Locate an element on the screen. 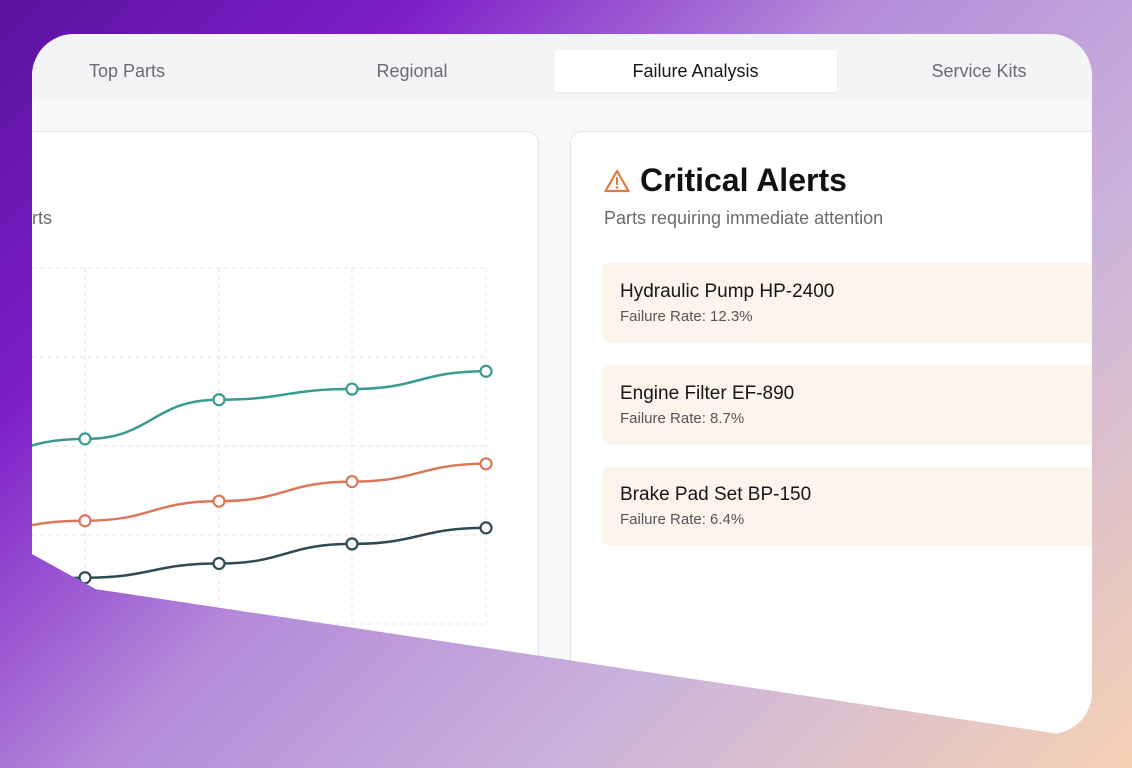 The image size is (1132, 768). tab-top-parts: Top Parts is located at coordinates (139, 71).